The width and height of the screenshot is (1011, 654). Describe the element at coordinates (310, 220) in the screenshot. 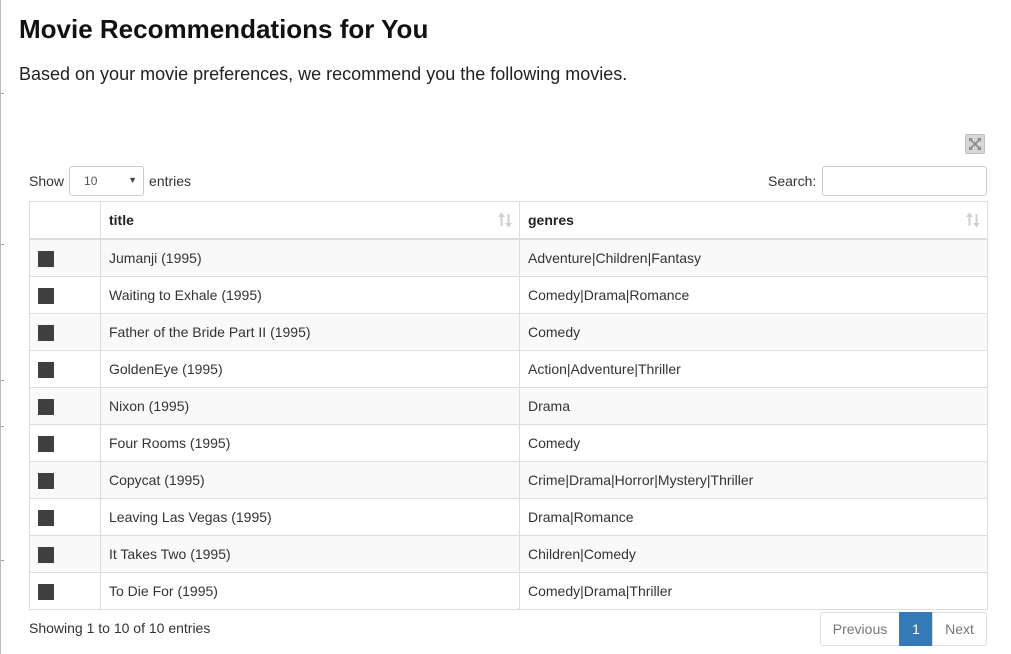

I see `column-header-title: title` at that location.